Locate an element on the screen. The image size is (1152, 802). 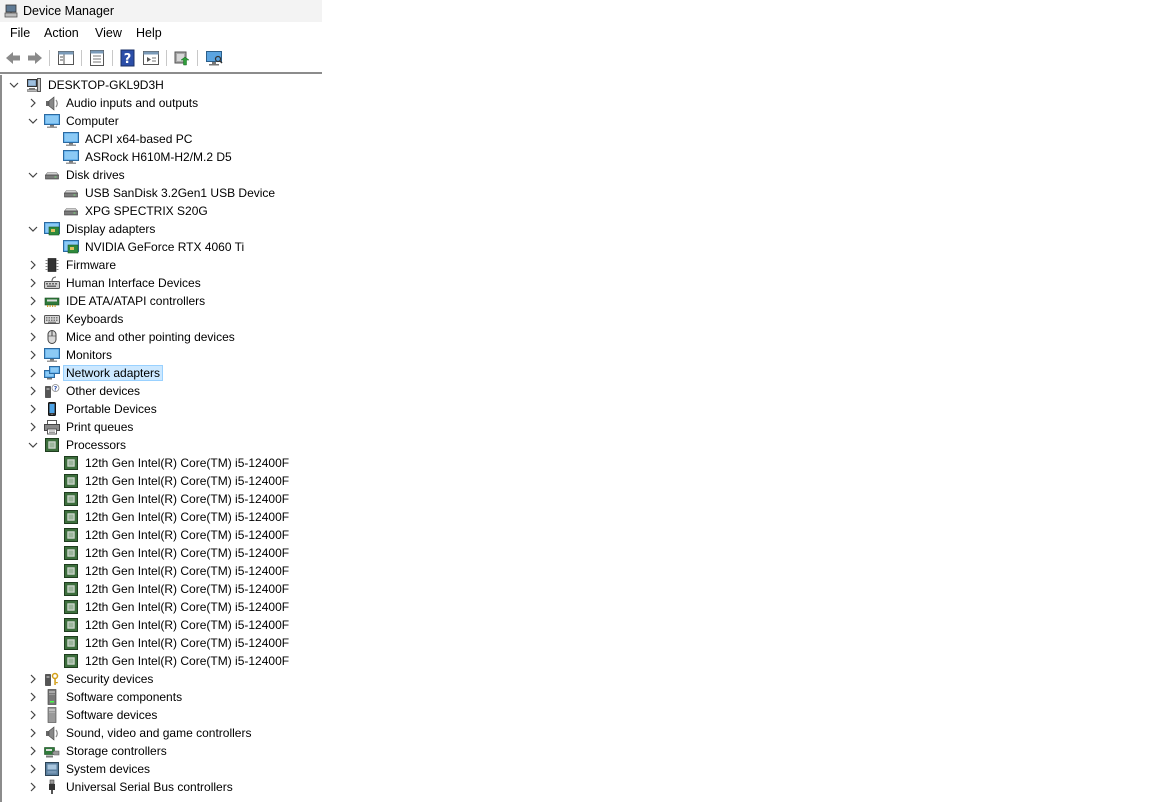
tree-item: Portable Devices is located at coordinates (162, 409).